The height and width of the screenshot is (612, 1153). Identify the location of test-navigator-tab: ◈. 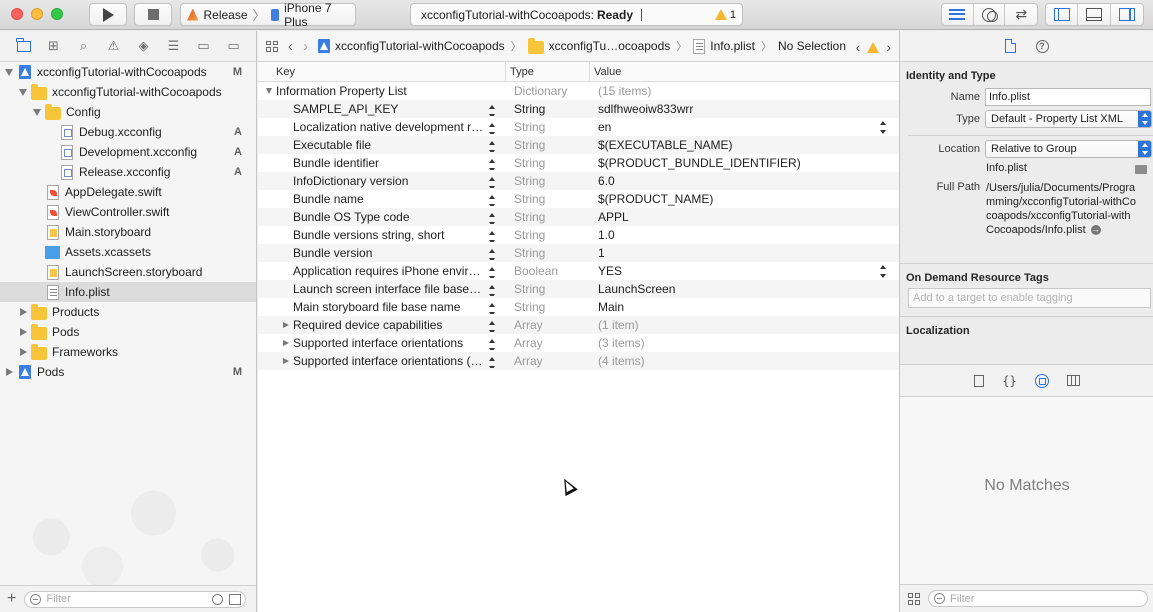
(143, 46).